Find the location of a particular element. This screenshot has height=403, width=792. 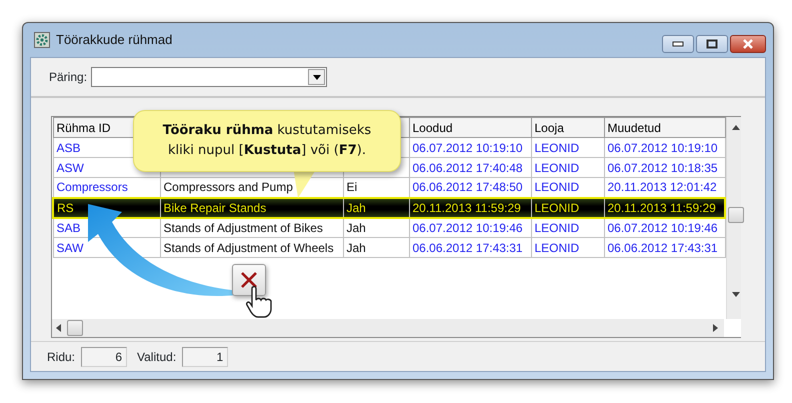

minimize-icon is located at coordinates (678, 44).